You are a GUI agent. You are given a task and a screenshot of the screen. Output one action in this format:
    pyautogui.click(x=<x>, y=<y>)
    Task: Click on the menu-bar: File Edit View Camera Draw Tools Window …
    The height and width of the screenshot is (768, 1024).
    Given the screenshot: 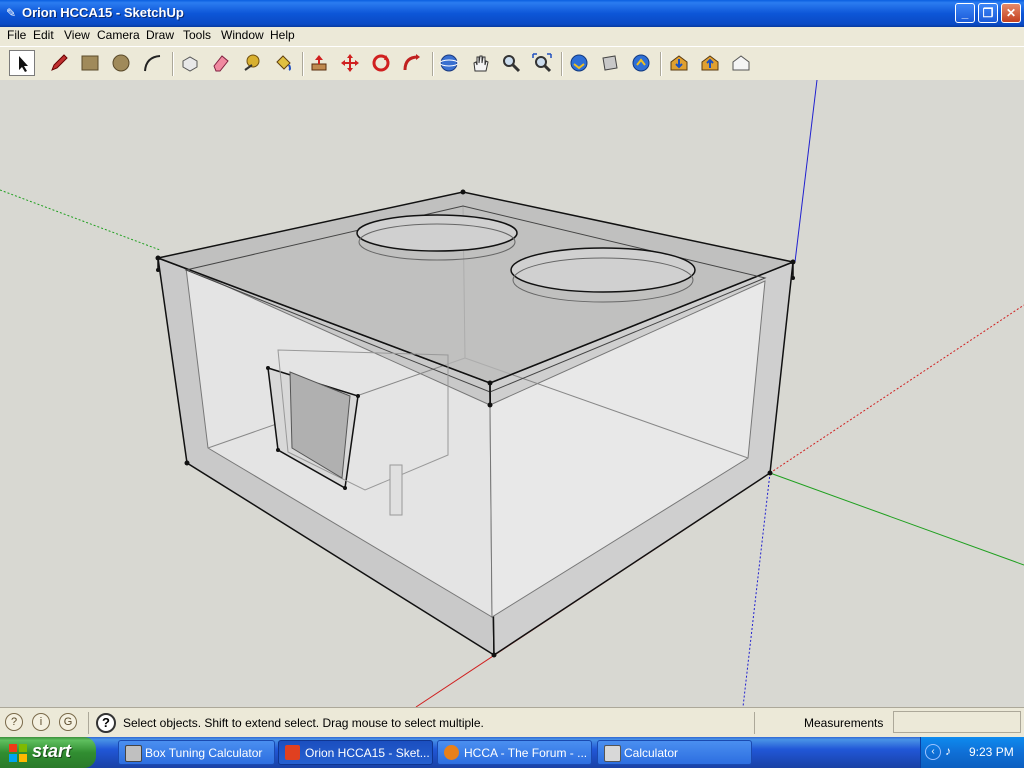 What is the action you would take?
    pyautogui.click(x=512, y=37)
    